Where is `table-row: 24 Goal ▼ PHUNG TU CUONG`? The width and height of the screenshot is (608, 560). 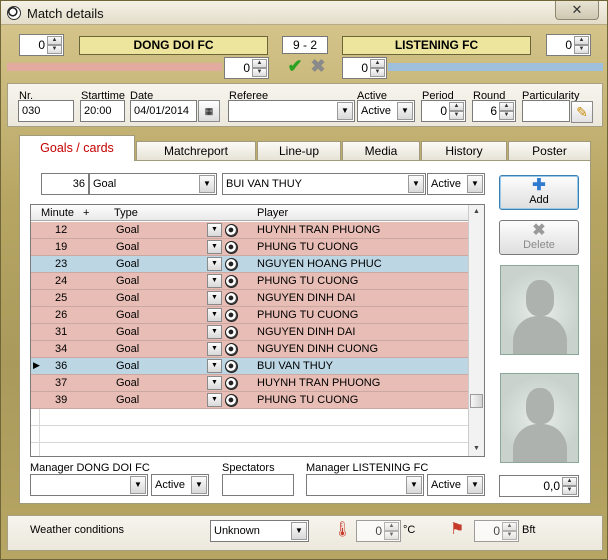 table-row: 24 Goal ▼ PHUNG TU CUONG is located at coordinates (249, 281).